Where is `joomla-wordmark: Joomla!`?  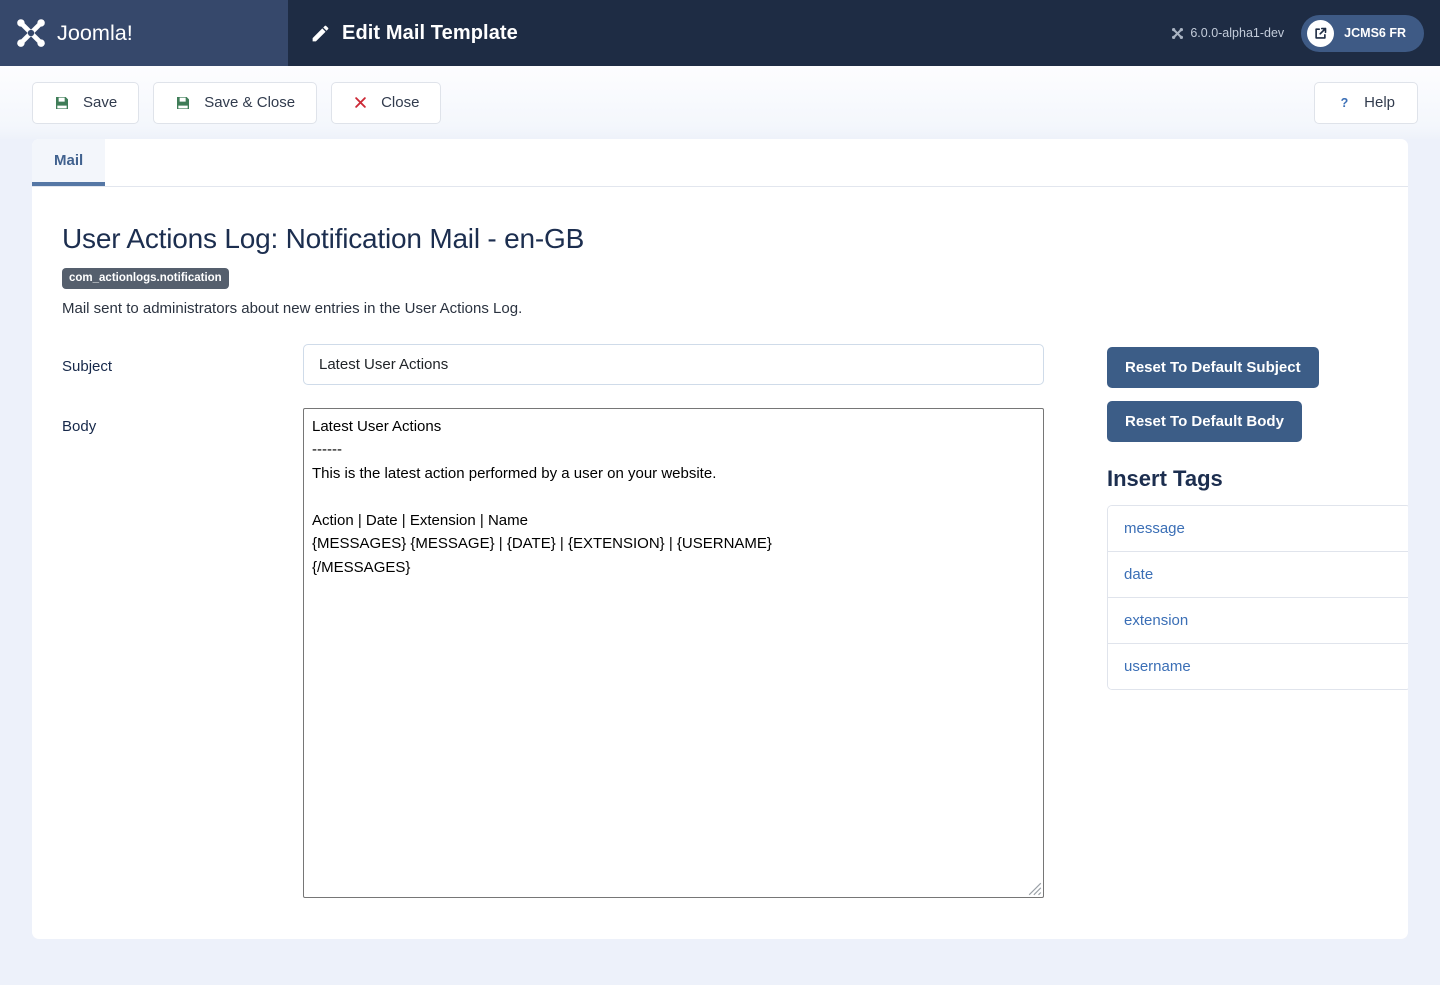
joomla-wordmark: Joomla! is located at coordinates (95, 32).